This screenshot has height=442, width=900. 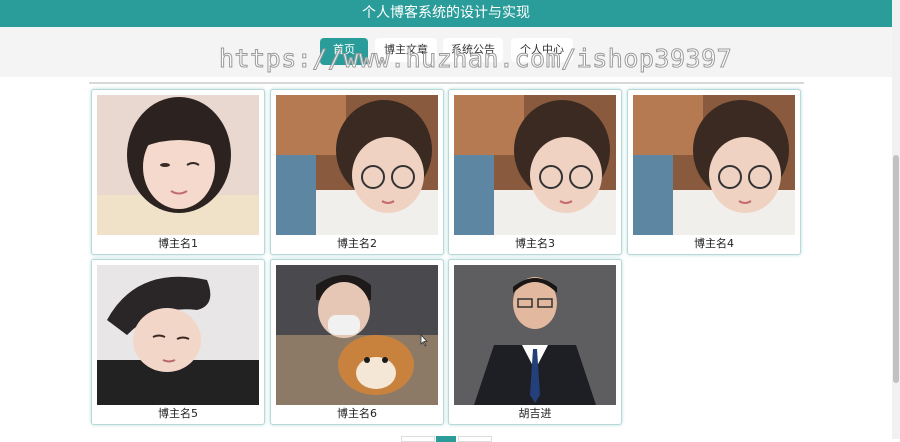 What do you see at coordinates (178, 413) in the screenshot?
I see `blogger-name: 博主名5` at bounding box center [178, 413].